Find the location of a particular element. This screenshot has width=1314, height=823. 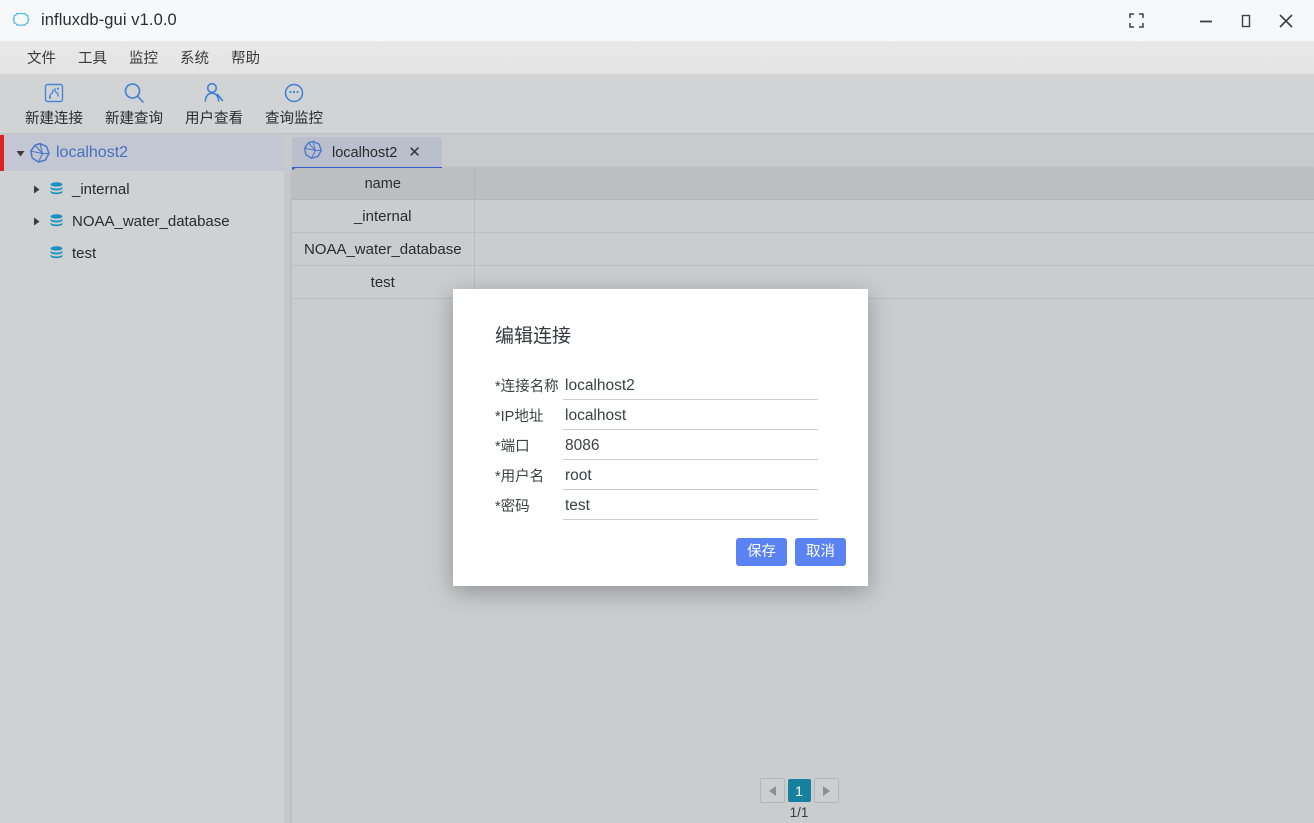

label-port: *端口 is located at coordinates (512, 447).